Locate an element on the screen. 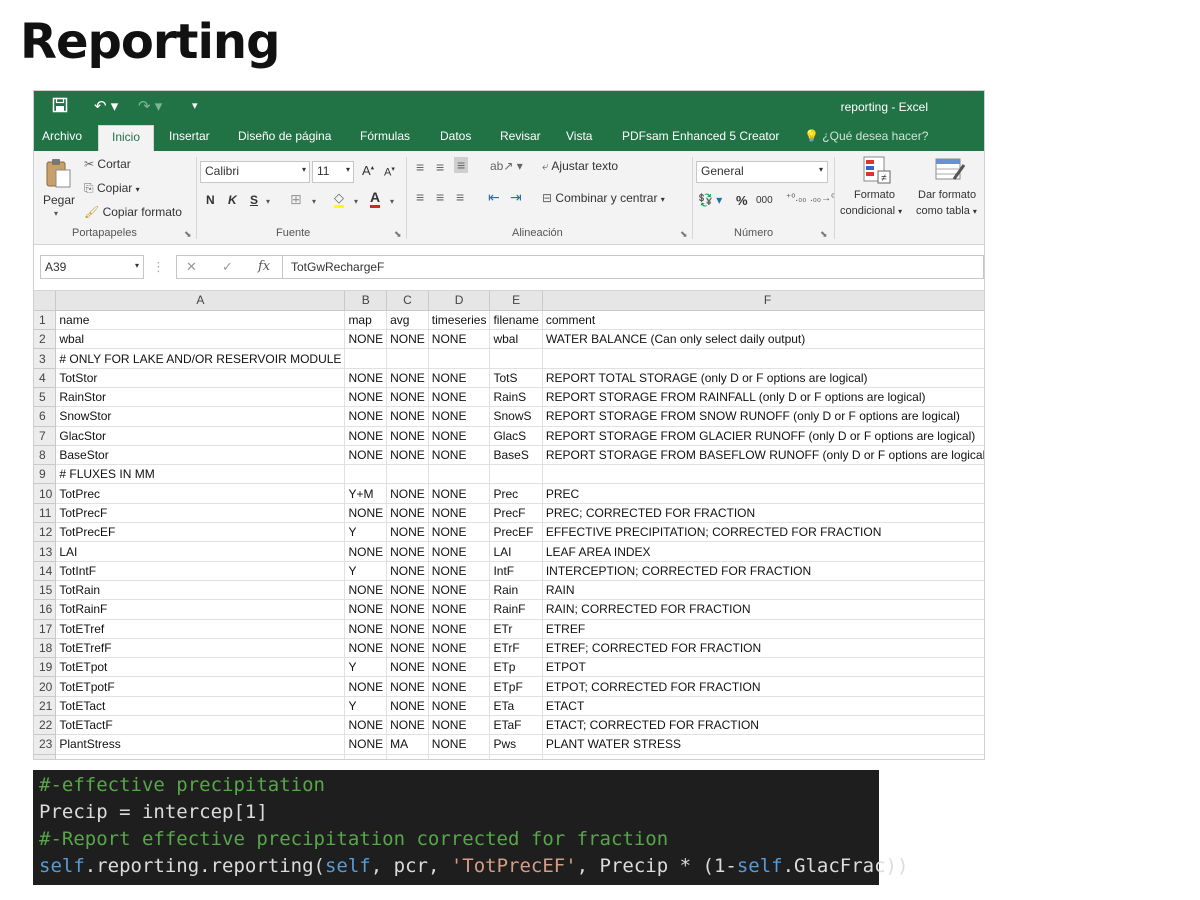 This screenshot has width=1200, height=900. row-header: 6 is located at coordinates (45, 416).